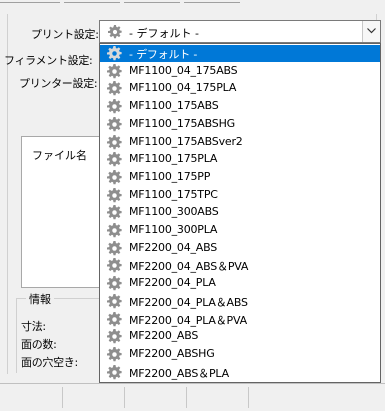 The height and width of the screenshot is (411, 385). What do you see at coordinates (163, 54) in the screenshot?
I see `dropdown-option-label: - デフォルト -` at bounding box center [163, 54].